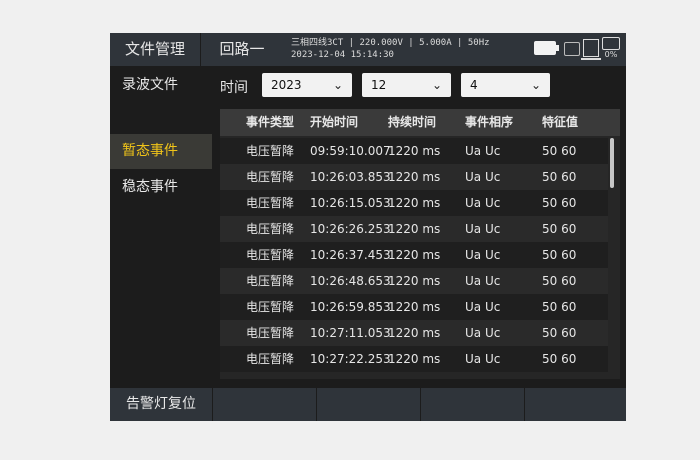  Describe the element at coordinates (350, 203) in the screenshot. I see `cell-start-time: 10:26:15.053` at that location.